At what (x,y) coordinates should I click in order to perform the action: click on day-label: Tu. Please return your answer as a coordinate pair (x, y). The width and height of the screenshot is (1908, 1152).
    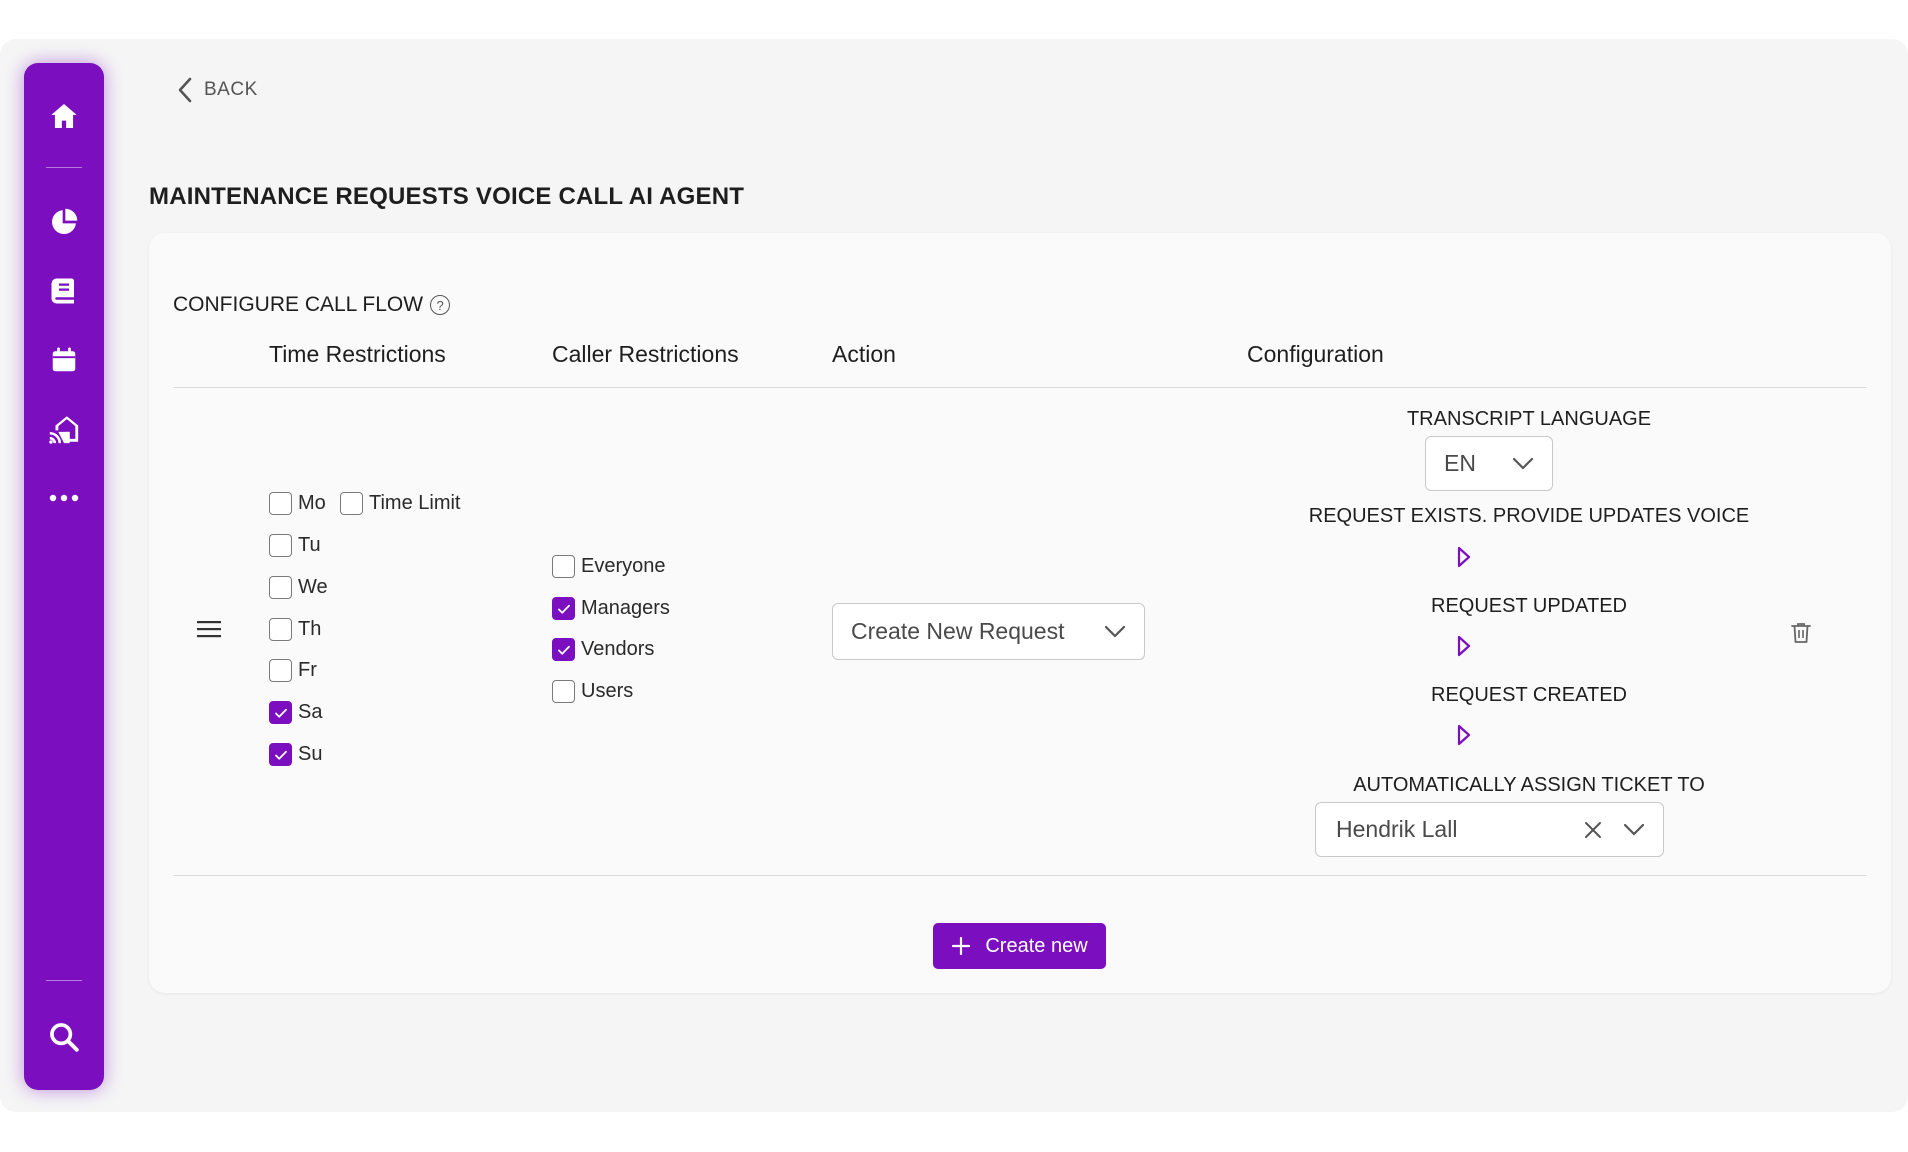
    Looking at the image, I should click on (309, 545).